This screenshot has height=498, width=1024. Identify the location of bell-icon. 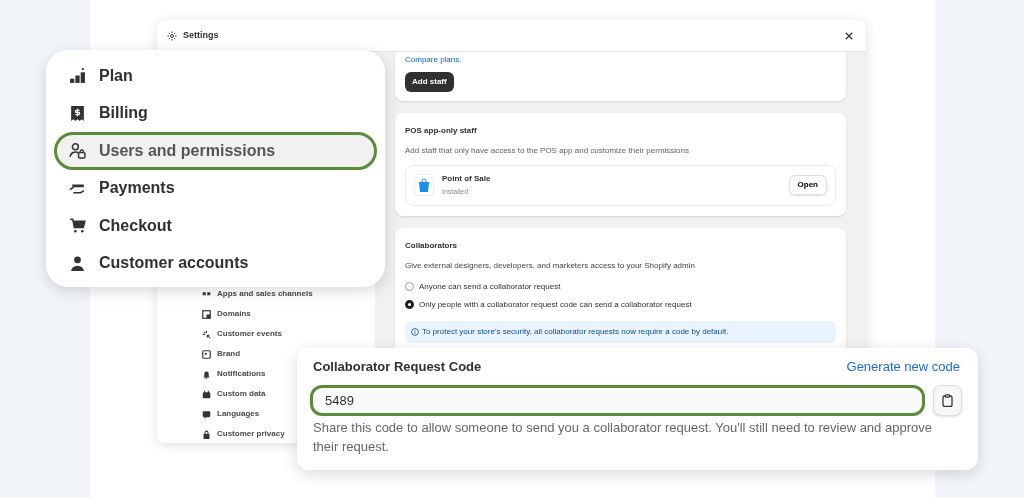
(206, 374).